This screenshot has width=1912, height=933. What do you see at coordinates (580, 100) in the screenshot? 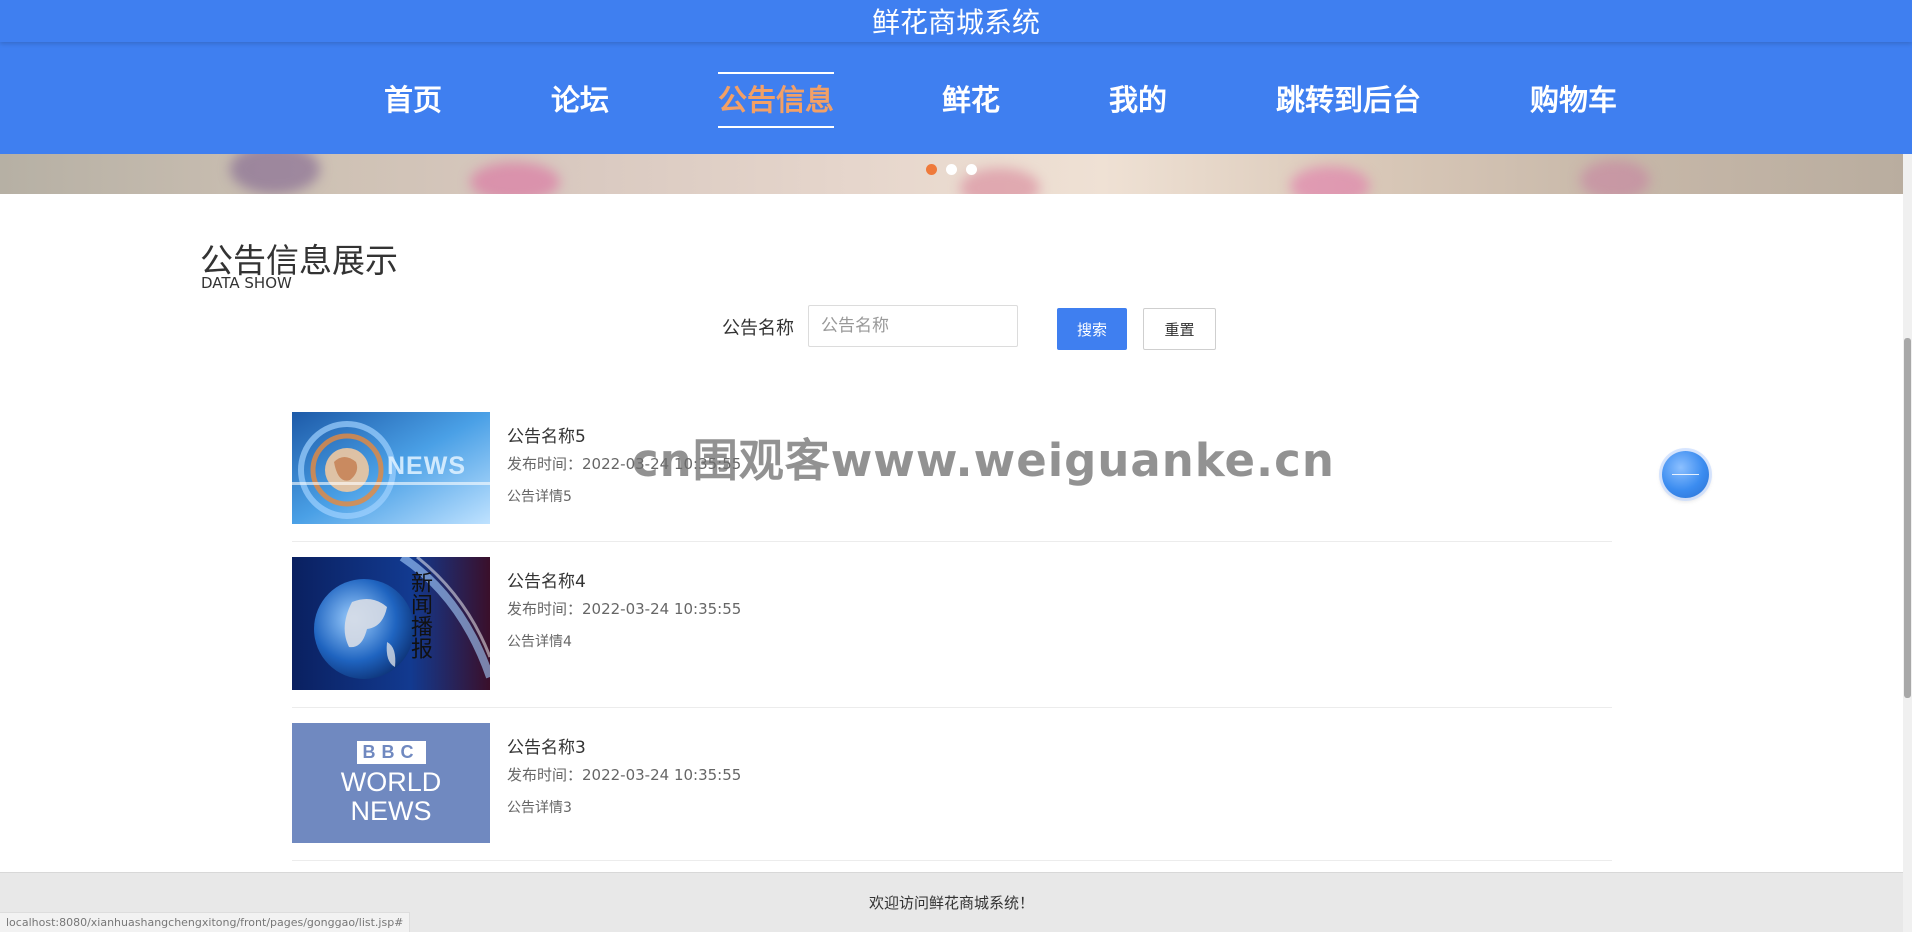
I see `nav-item-forum: 论坛` at bounding box center [580, 100].